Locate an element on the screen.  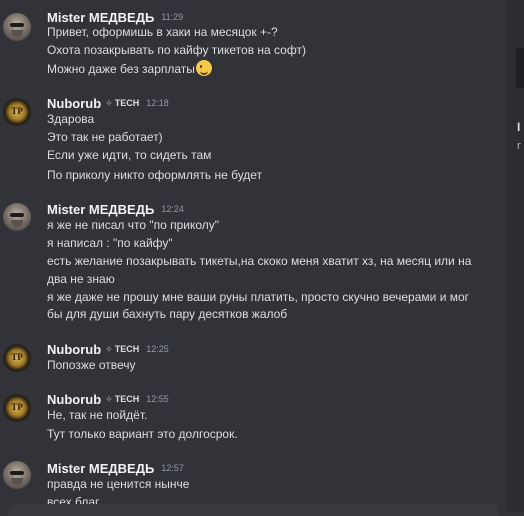
message-line: По приколу никто оформлять не будет is located at coordinates (155, 175).